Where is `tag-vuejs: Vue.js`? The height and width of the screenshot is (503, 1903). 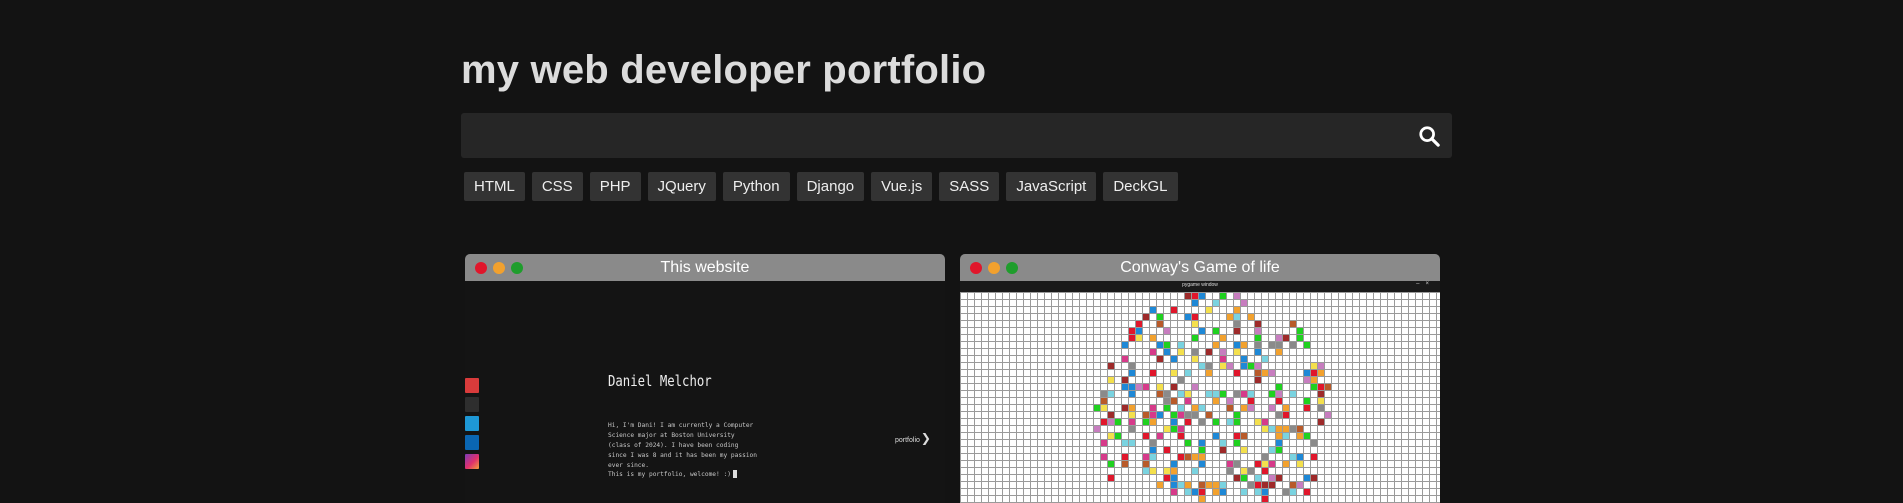 tag-vuejs: Vue.js is located at coordinates (902, 186).